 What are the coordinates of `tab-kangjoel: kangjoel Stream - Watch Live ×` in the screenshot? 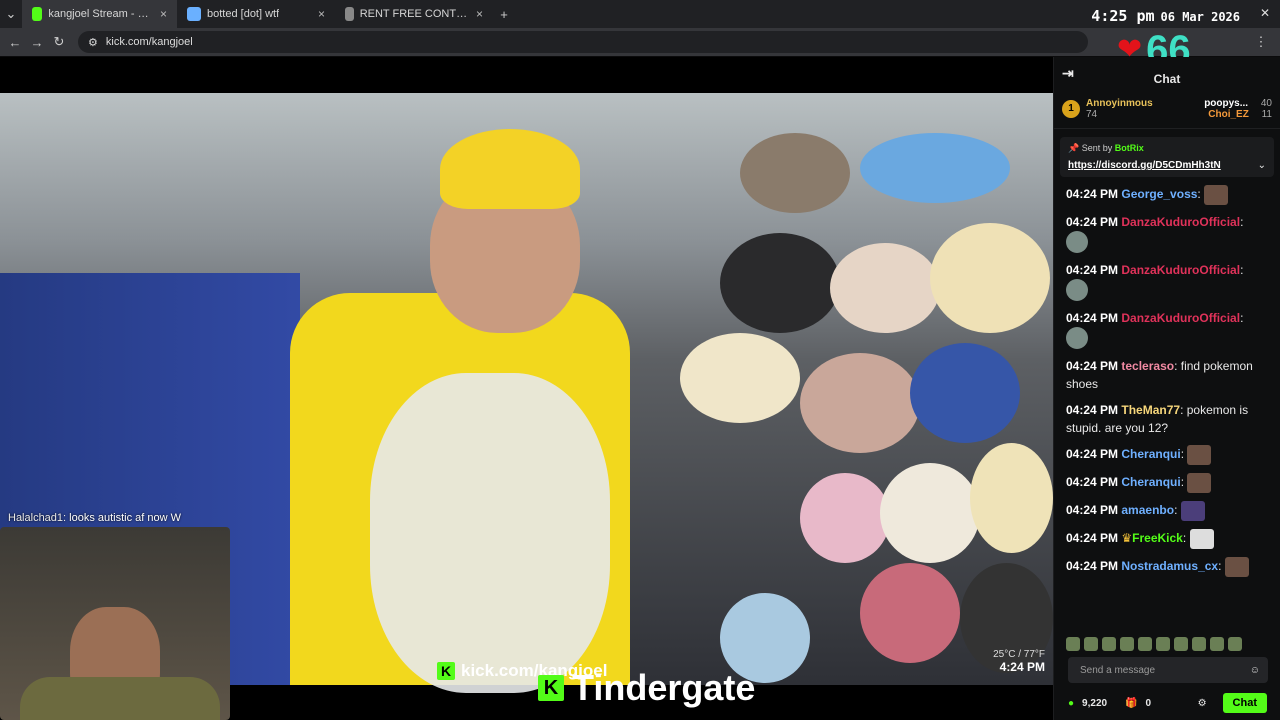 It's located at (99, 14).